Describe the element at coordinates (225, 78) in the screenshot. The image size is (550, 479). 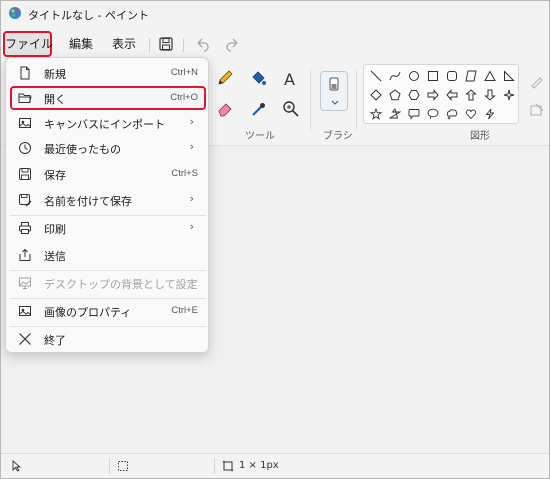
I see `pencil-icon` at that location.